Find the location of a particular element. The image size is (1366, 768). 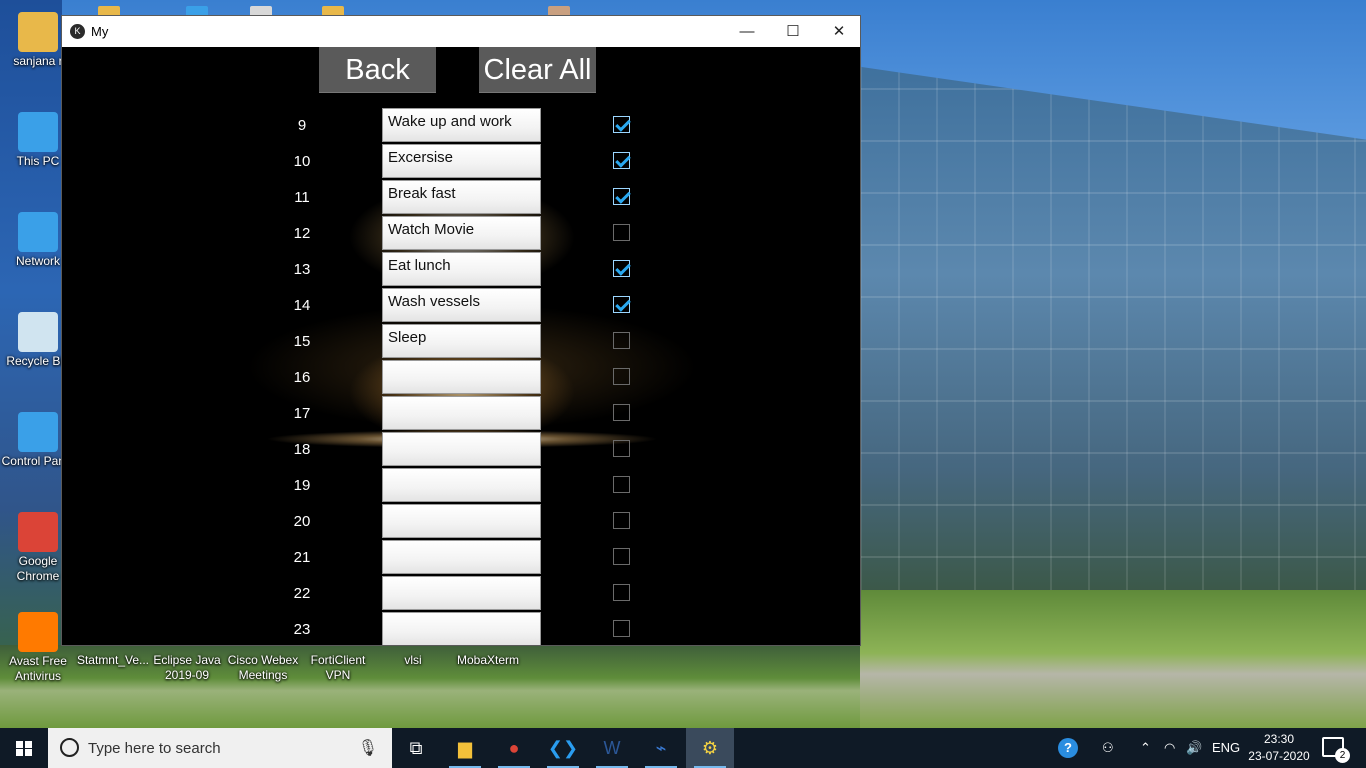

desktop-icon: vlsi is located at coordinates (413, 660).